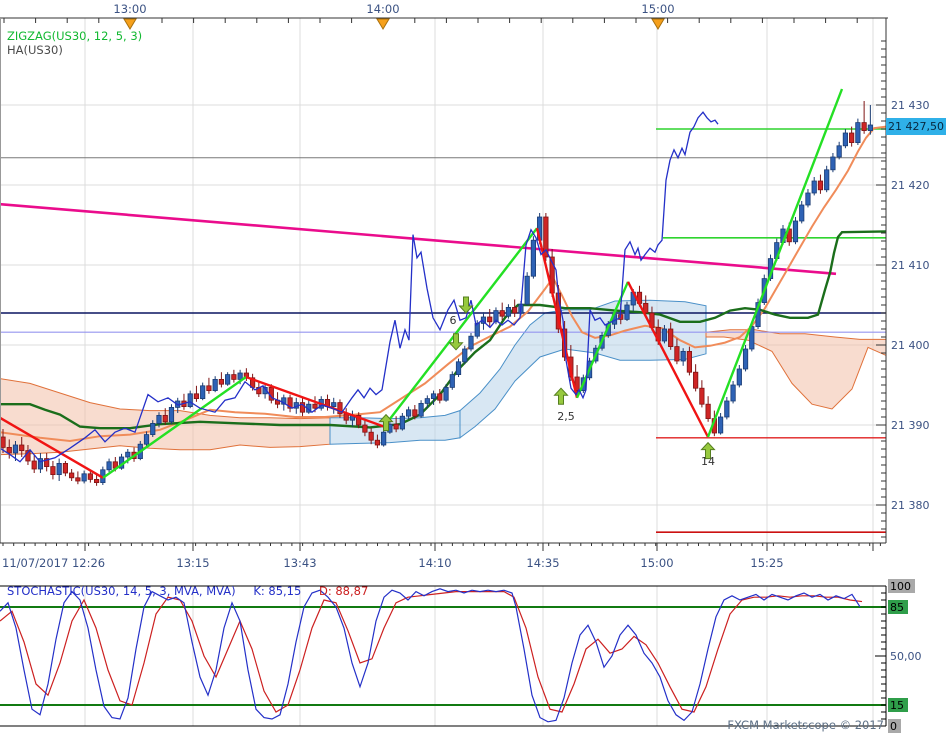 This screenshot has width=946, height=736. I want to click on bottom-time-label: 14:35, so click(542, 563).